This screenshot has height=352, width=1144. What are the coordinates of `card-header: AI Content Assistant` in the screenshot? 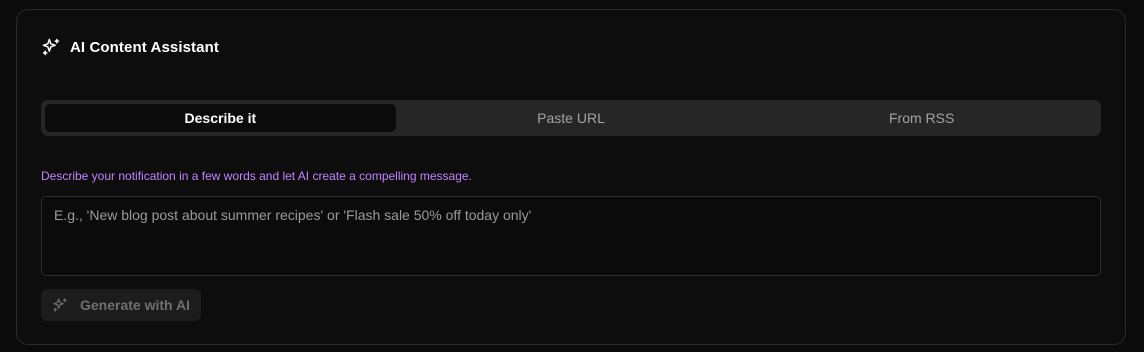 It's located at (130, 47).